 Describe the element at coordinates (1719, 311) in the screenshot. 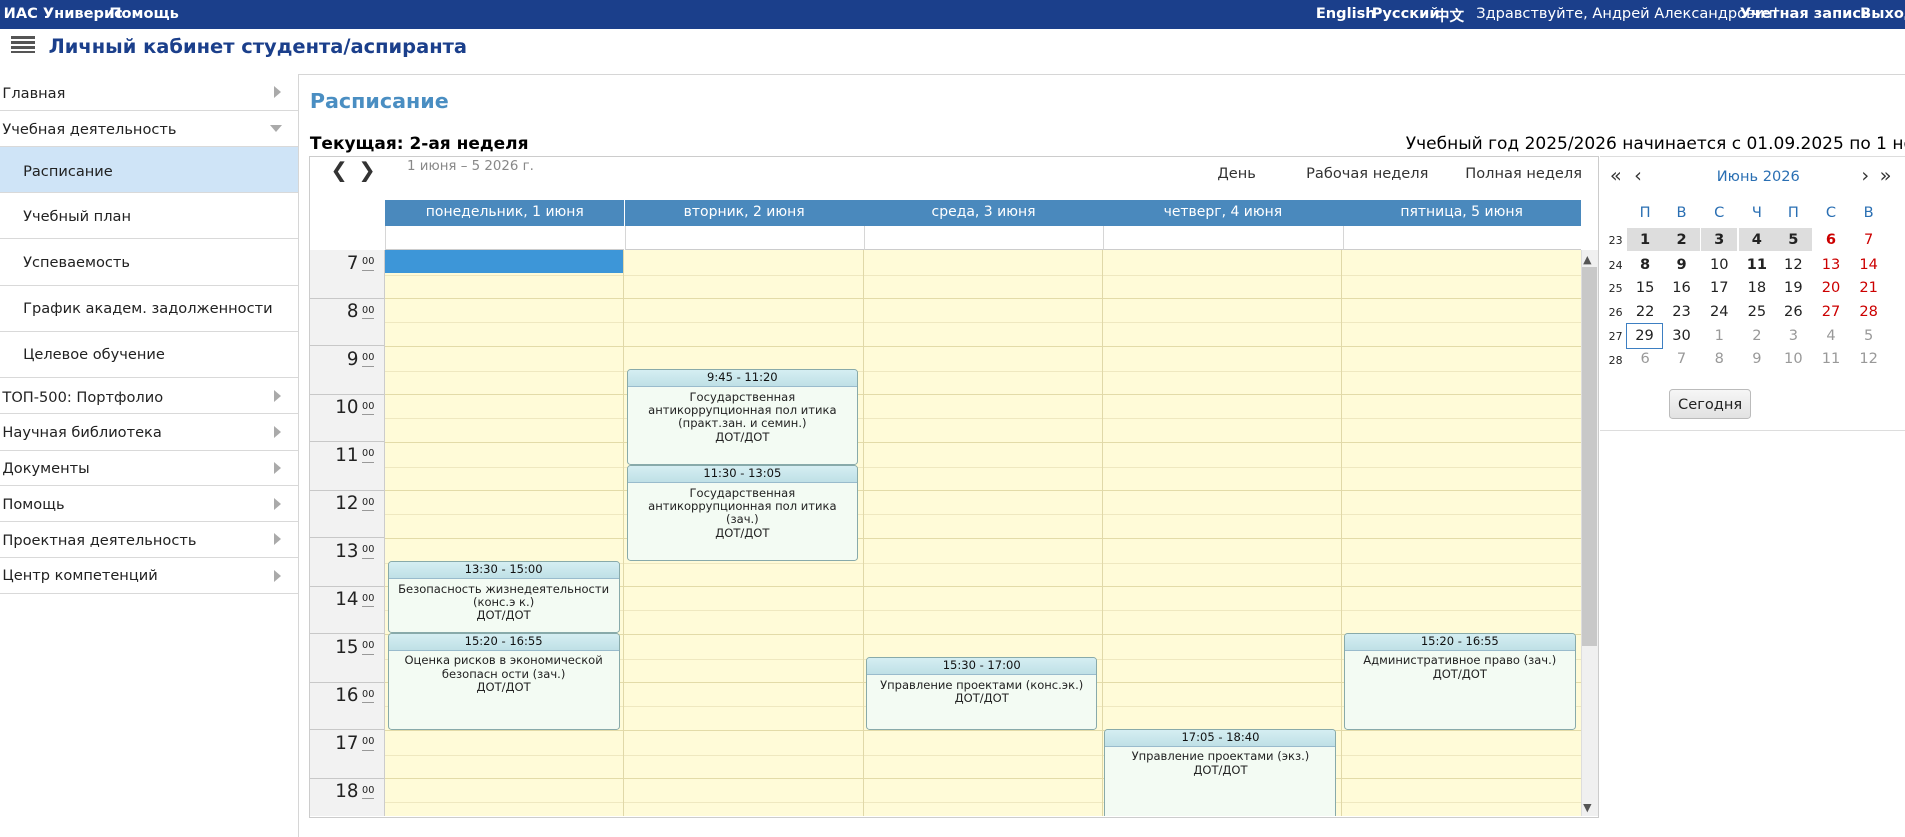

I see `calendar-day: 24` at that location.